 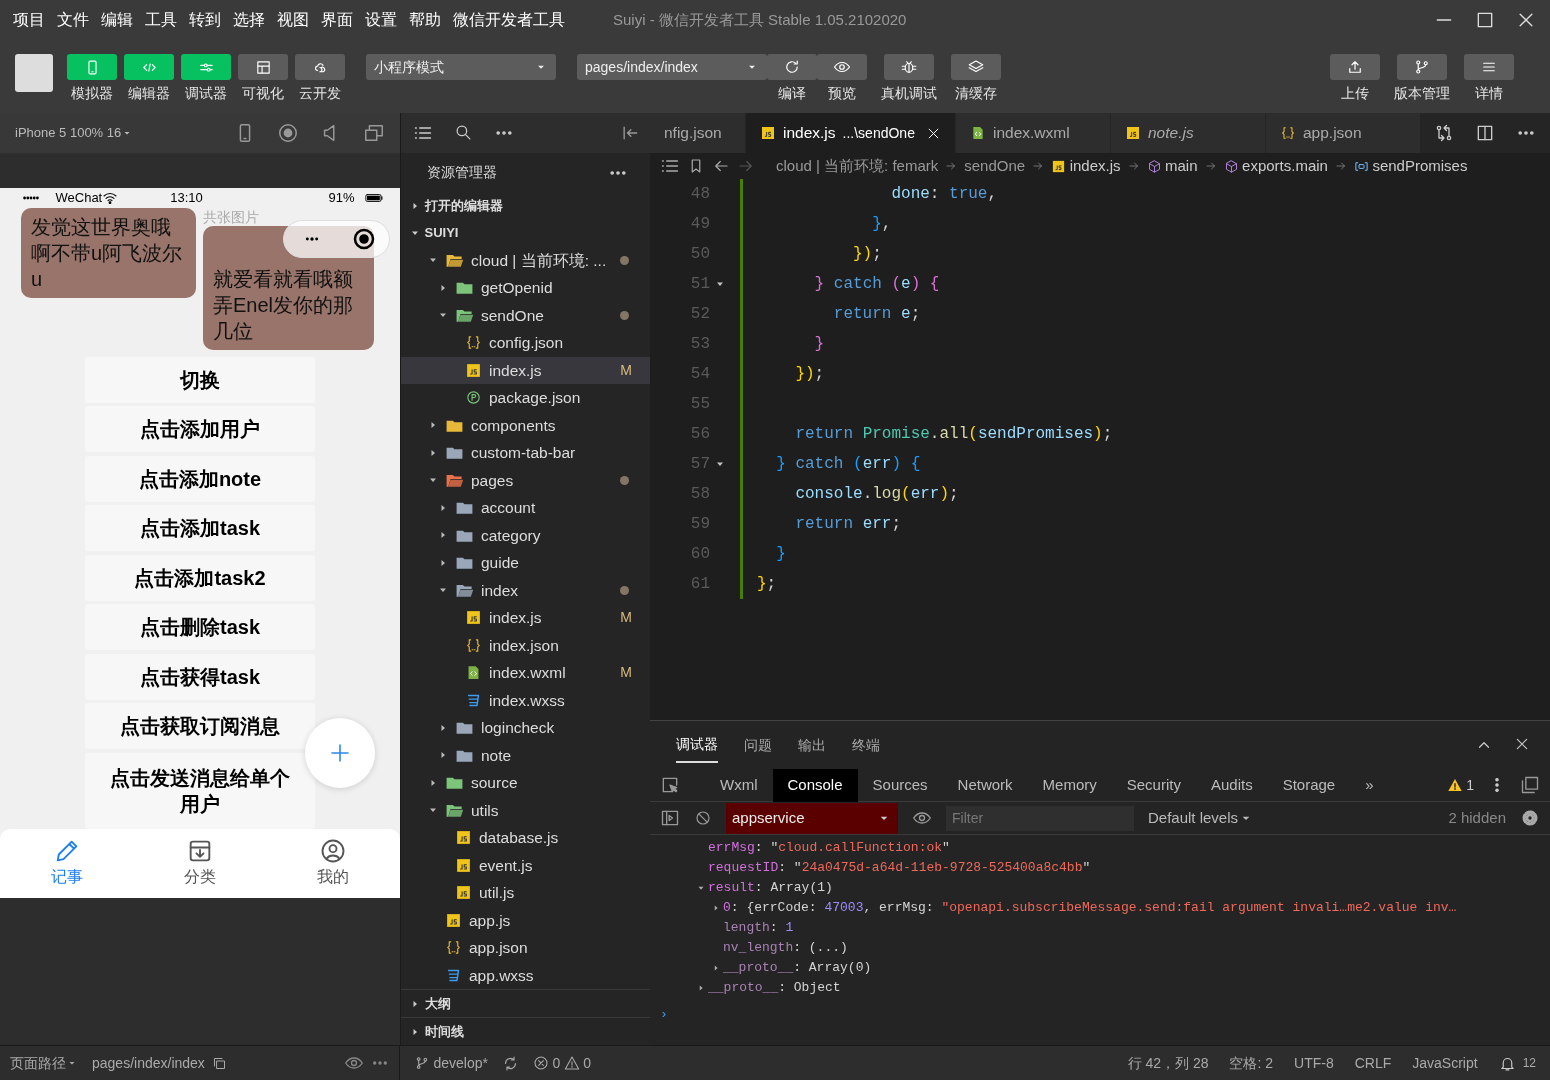 I want to click on record-icon, so click(x=288, y=133).